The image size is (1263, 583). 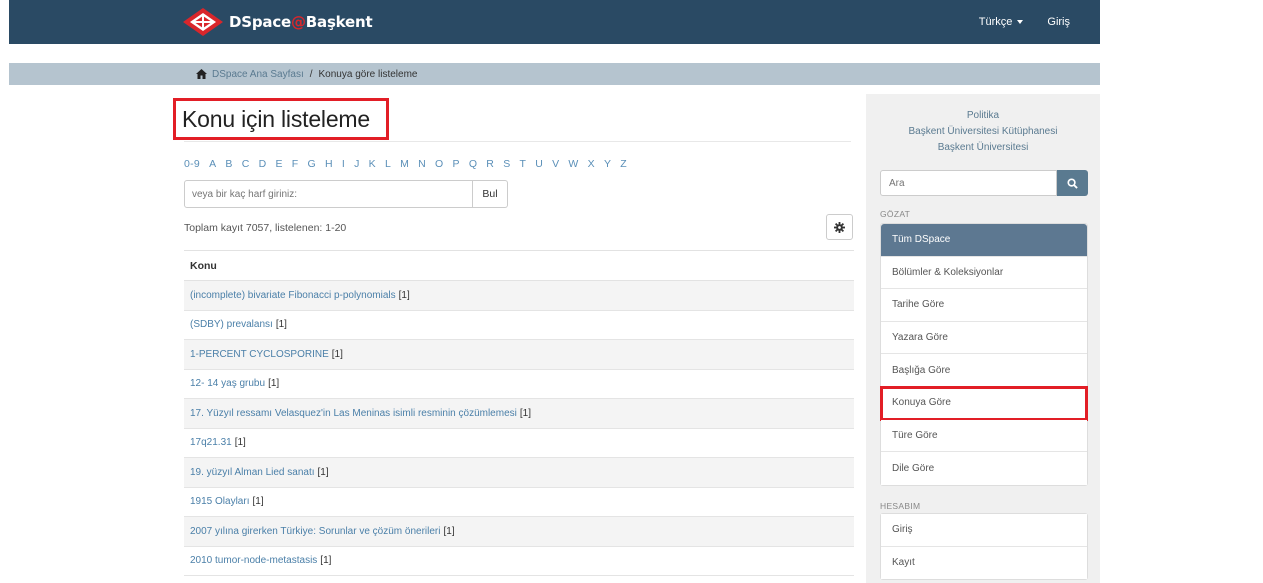 What do you see at coordinates (231, 324) in the screenshot?
I see `subject-link: (SDBY) prevalansı` at bounding box center [231, 324].